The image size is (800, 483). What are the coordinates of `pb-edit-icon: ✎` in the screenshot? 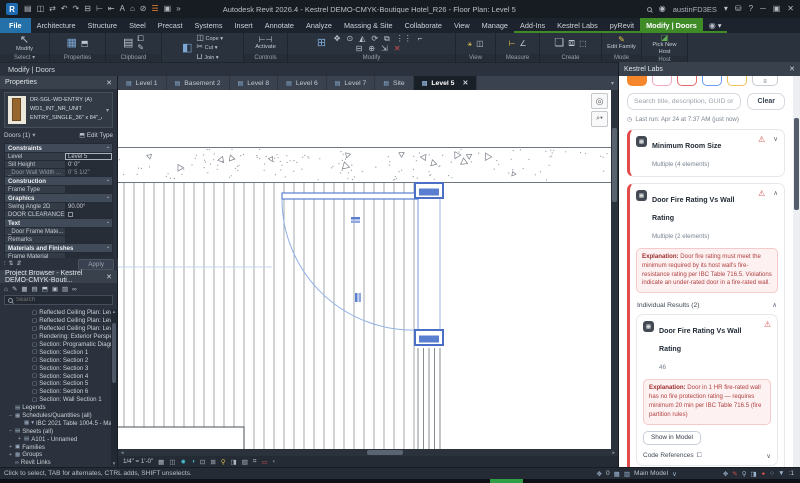 It's located at (14, 289).